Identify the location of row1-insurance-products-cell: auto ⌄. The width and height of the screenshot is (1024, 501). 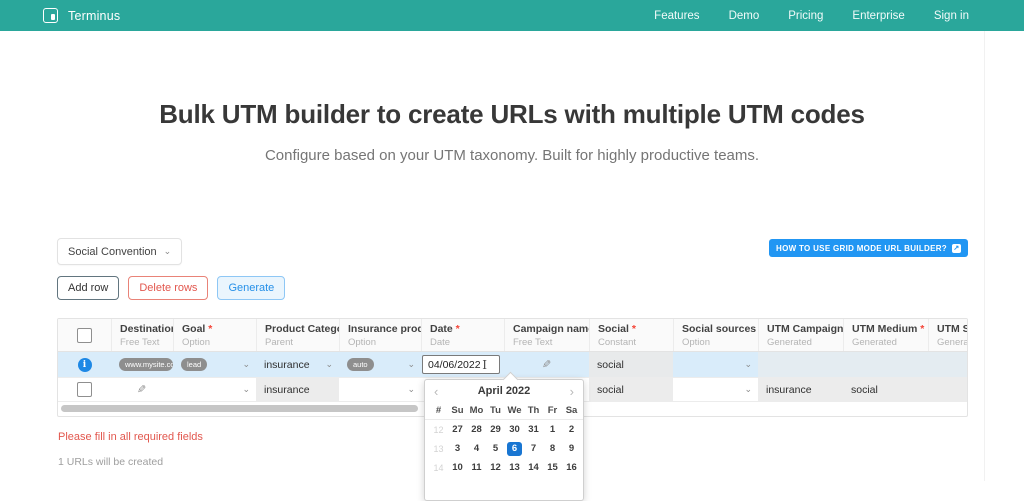
(380, 364).